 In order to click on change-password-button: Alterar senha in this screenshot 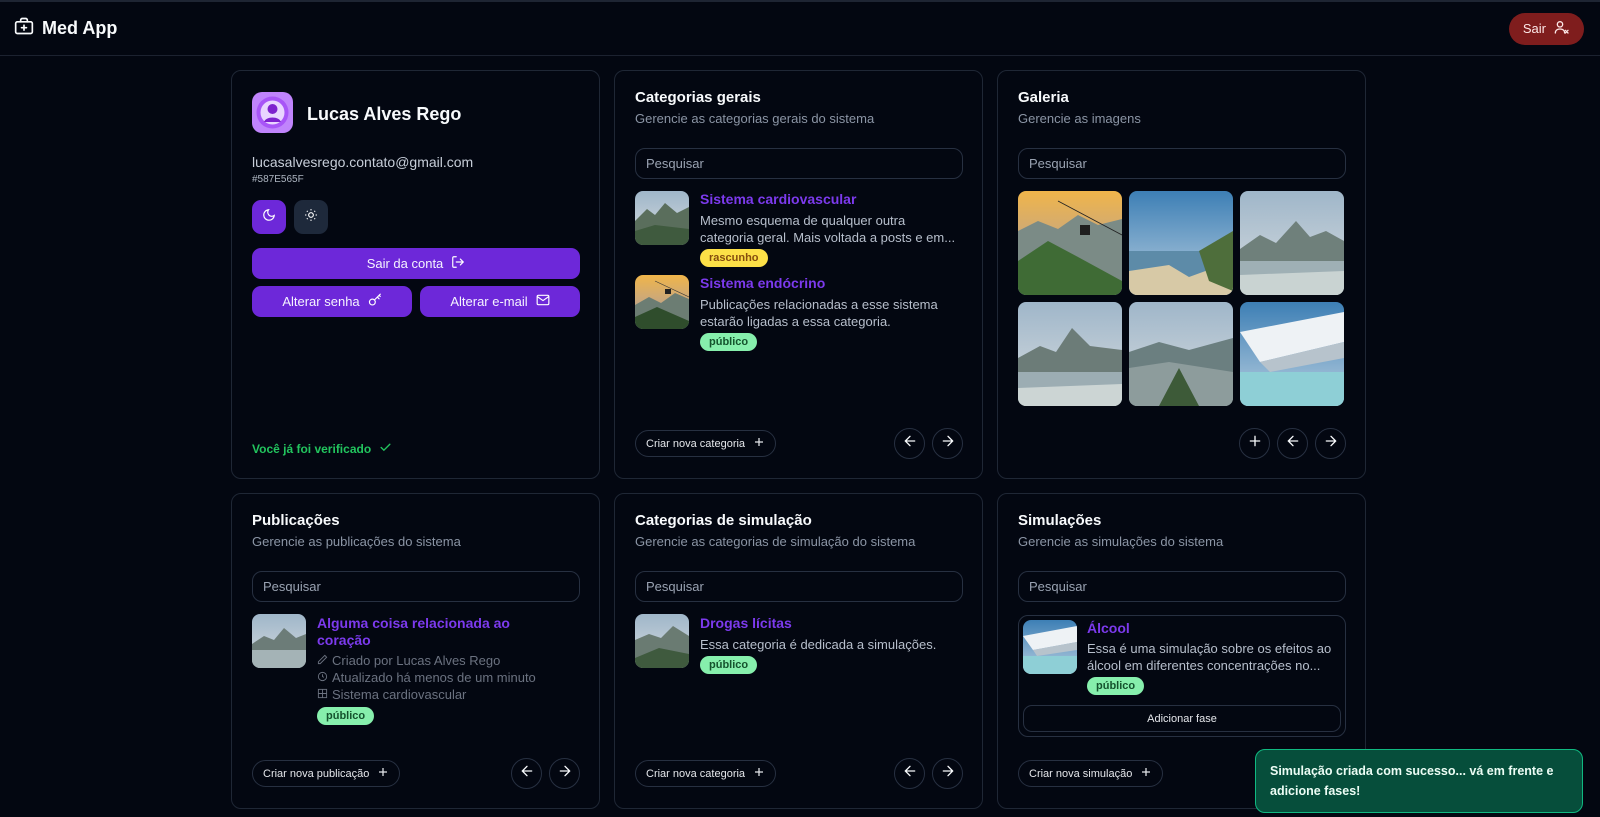, I will do `click(332, 301)`.